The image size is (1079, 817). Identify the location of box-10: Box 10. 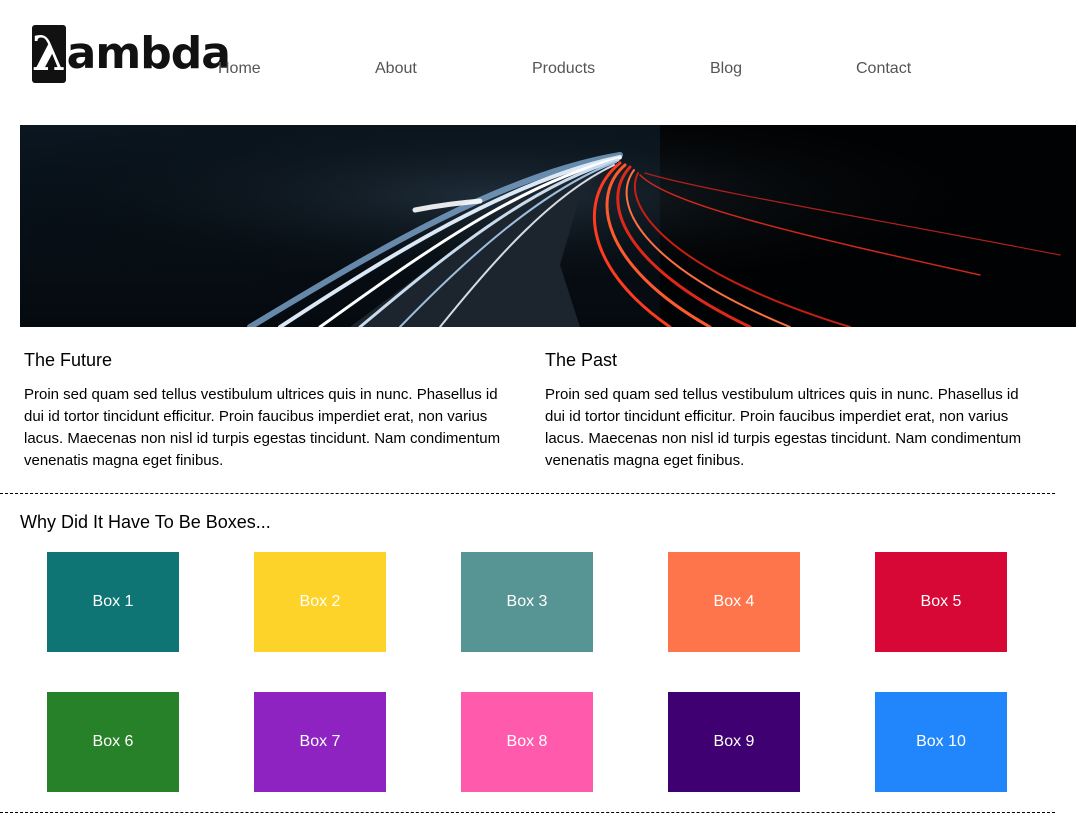
(941, 742).